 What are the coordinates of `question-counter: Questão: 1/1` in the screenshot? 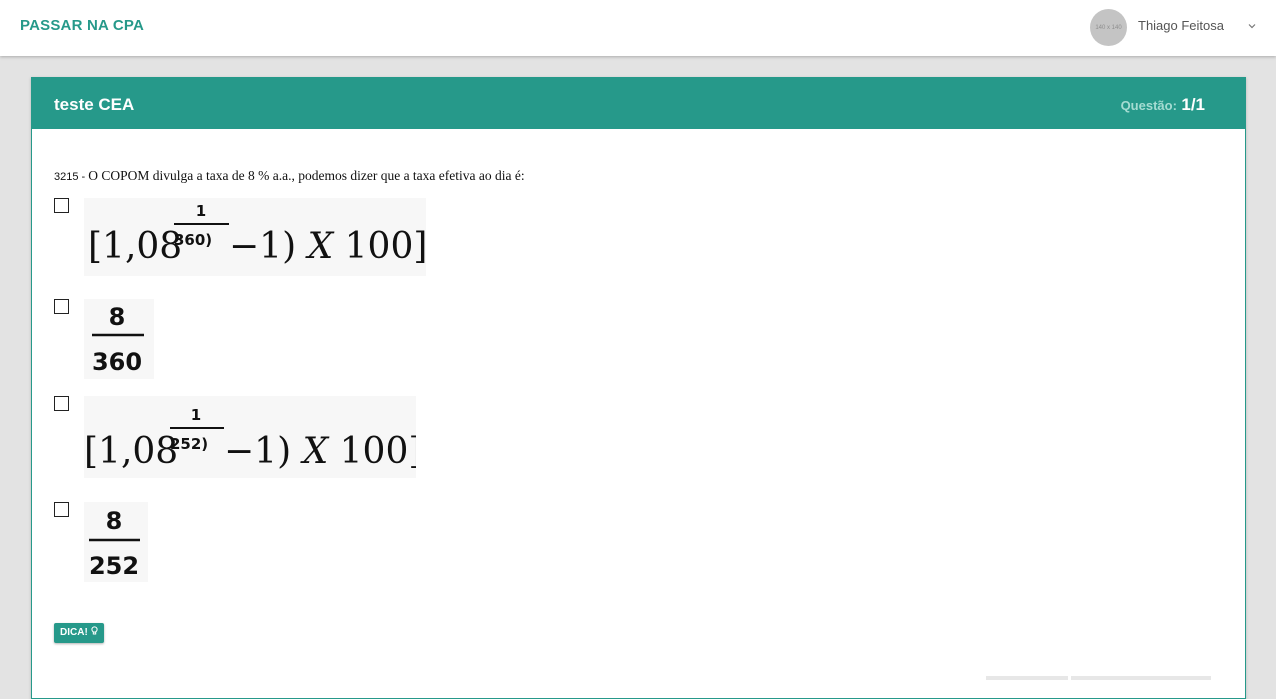 It's located at (1163, 105).